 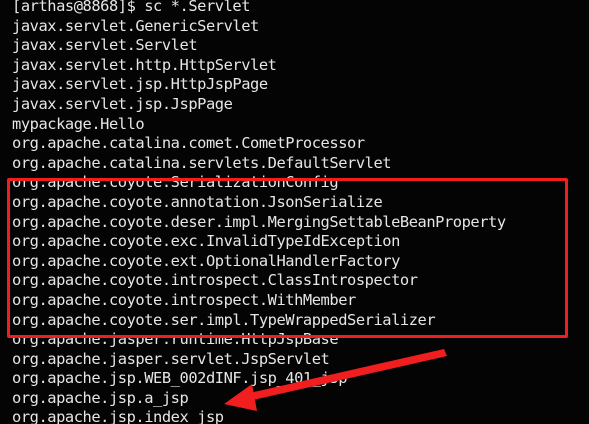 What do you see at coordinates (140, 84) in the screenshot?
I see `output-line: javax.servlet.jsp.HttpJspPage` at bounding box center [140, 84].